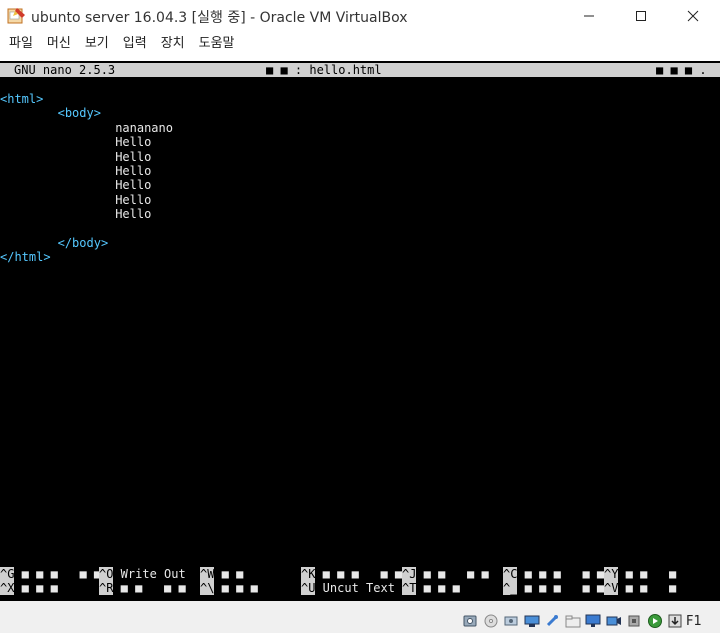  I want to click on shortcut-item: ^_ ■ ■ ■ ■ ■, so click(553, 588).